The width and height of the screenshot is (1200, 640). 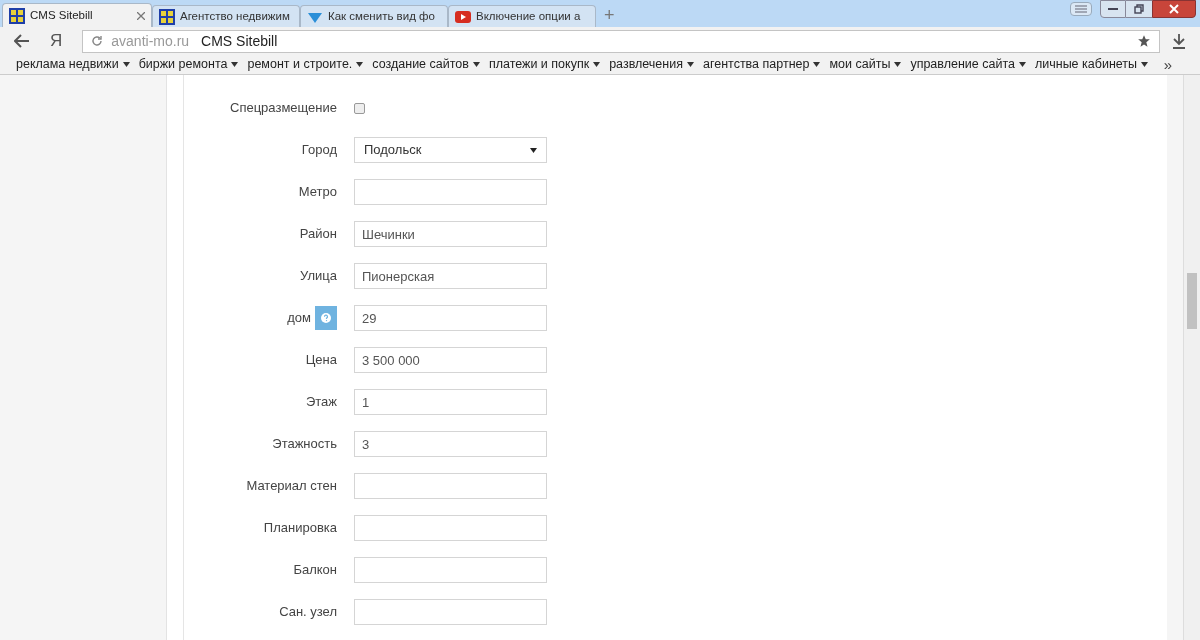 What do you see at coordinates (450, 276) in the screenshot?
I see `input-field: Пионерская` at bounding box center [450, 276].